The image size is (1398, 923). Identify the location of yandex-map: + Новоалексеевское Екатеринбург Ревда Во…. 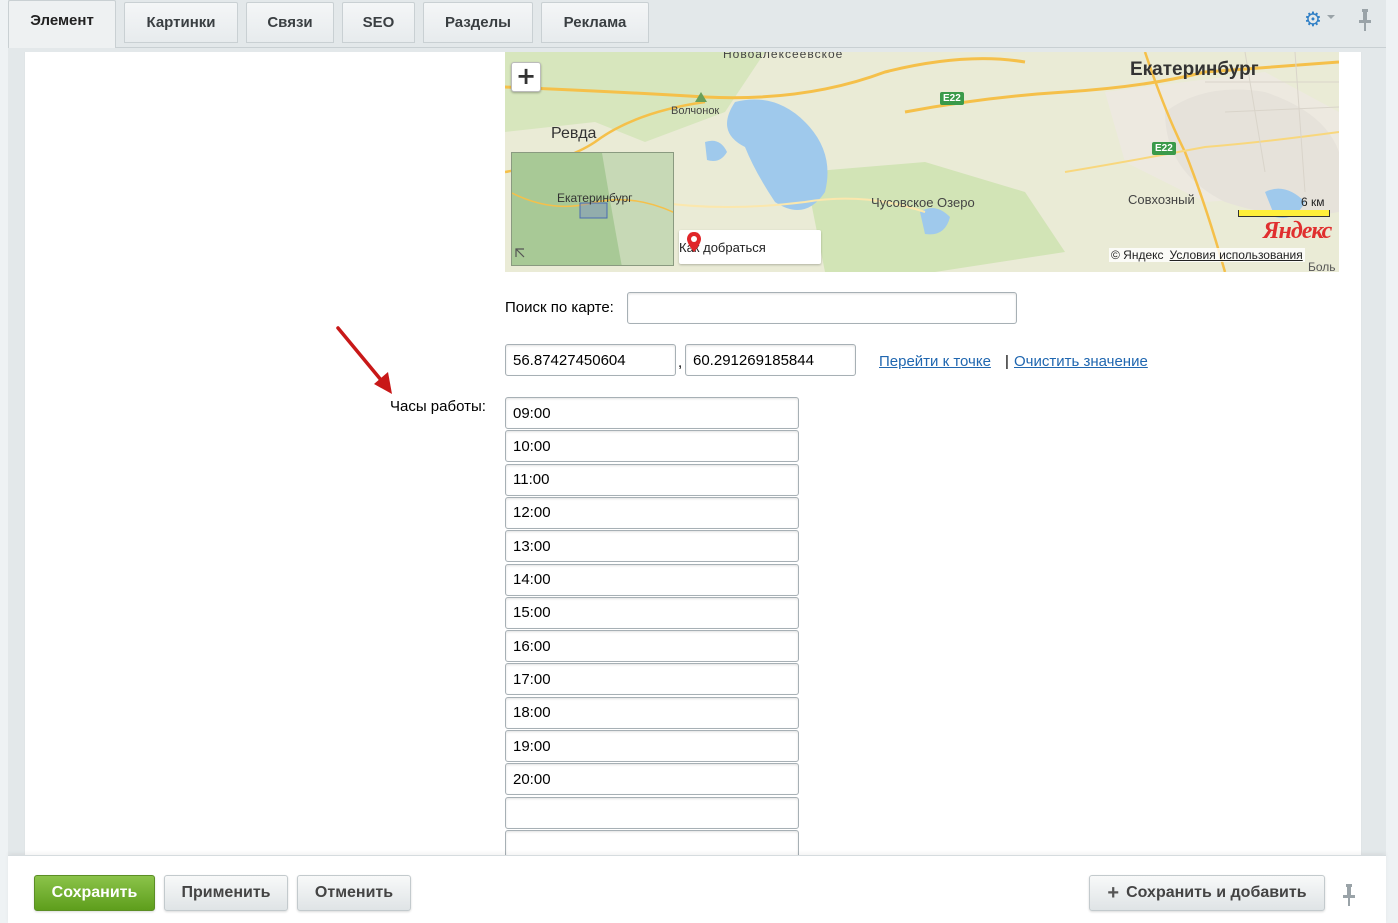
(922, 162).